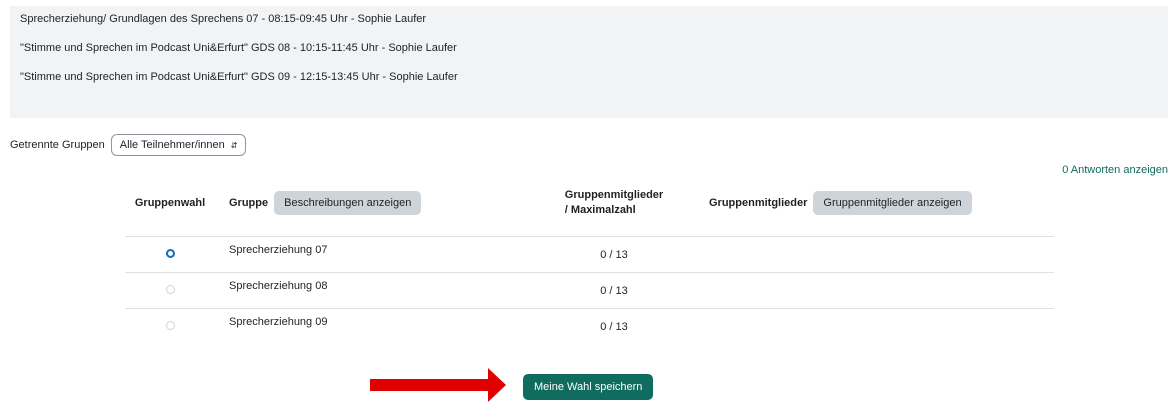 Image resolution: width=1168 pixels, height=402 pixels. I want to click on table-row: Sprecherziehung 07 0 / 13, so click(589, 254).